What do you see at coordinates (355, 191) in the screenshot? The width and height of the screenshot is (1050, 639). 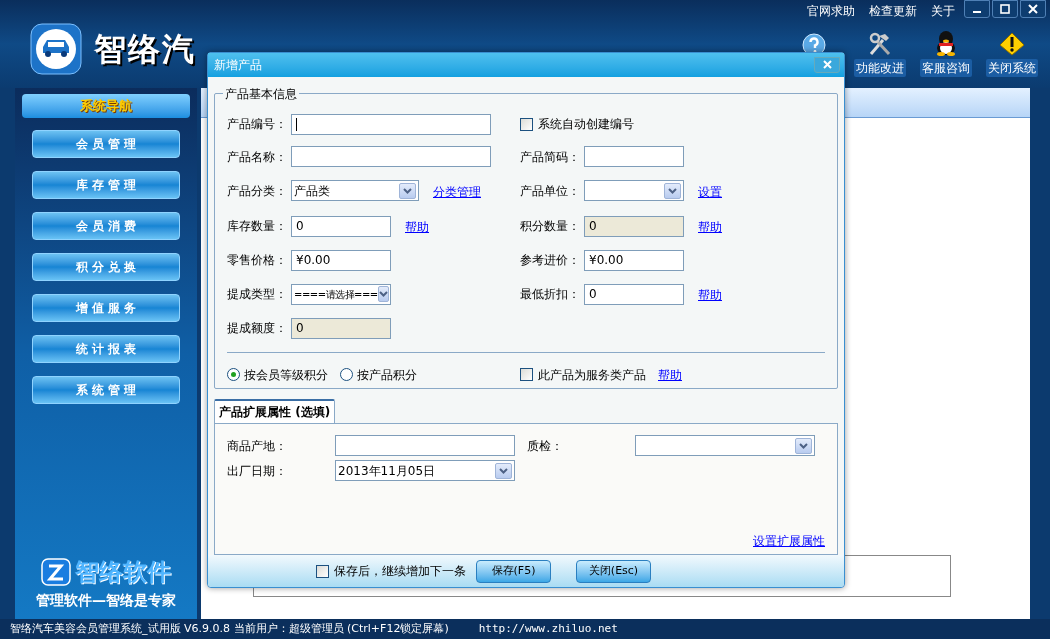 I see `dropdown: 产品类` at bounding box center [355, 191].